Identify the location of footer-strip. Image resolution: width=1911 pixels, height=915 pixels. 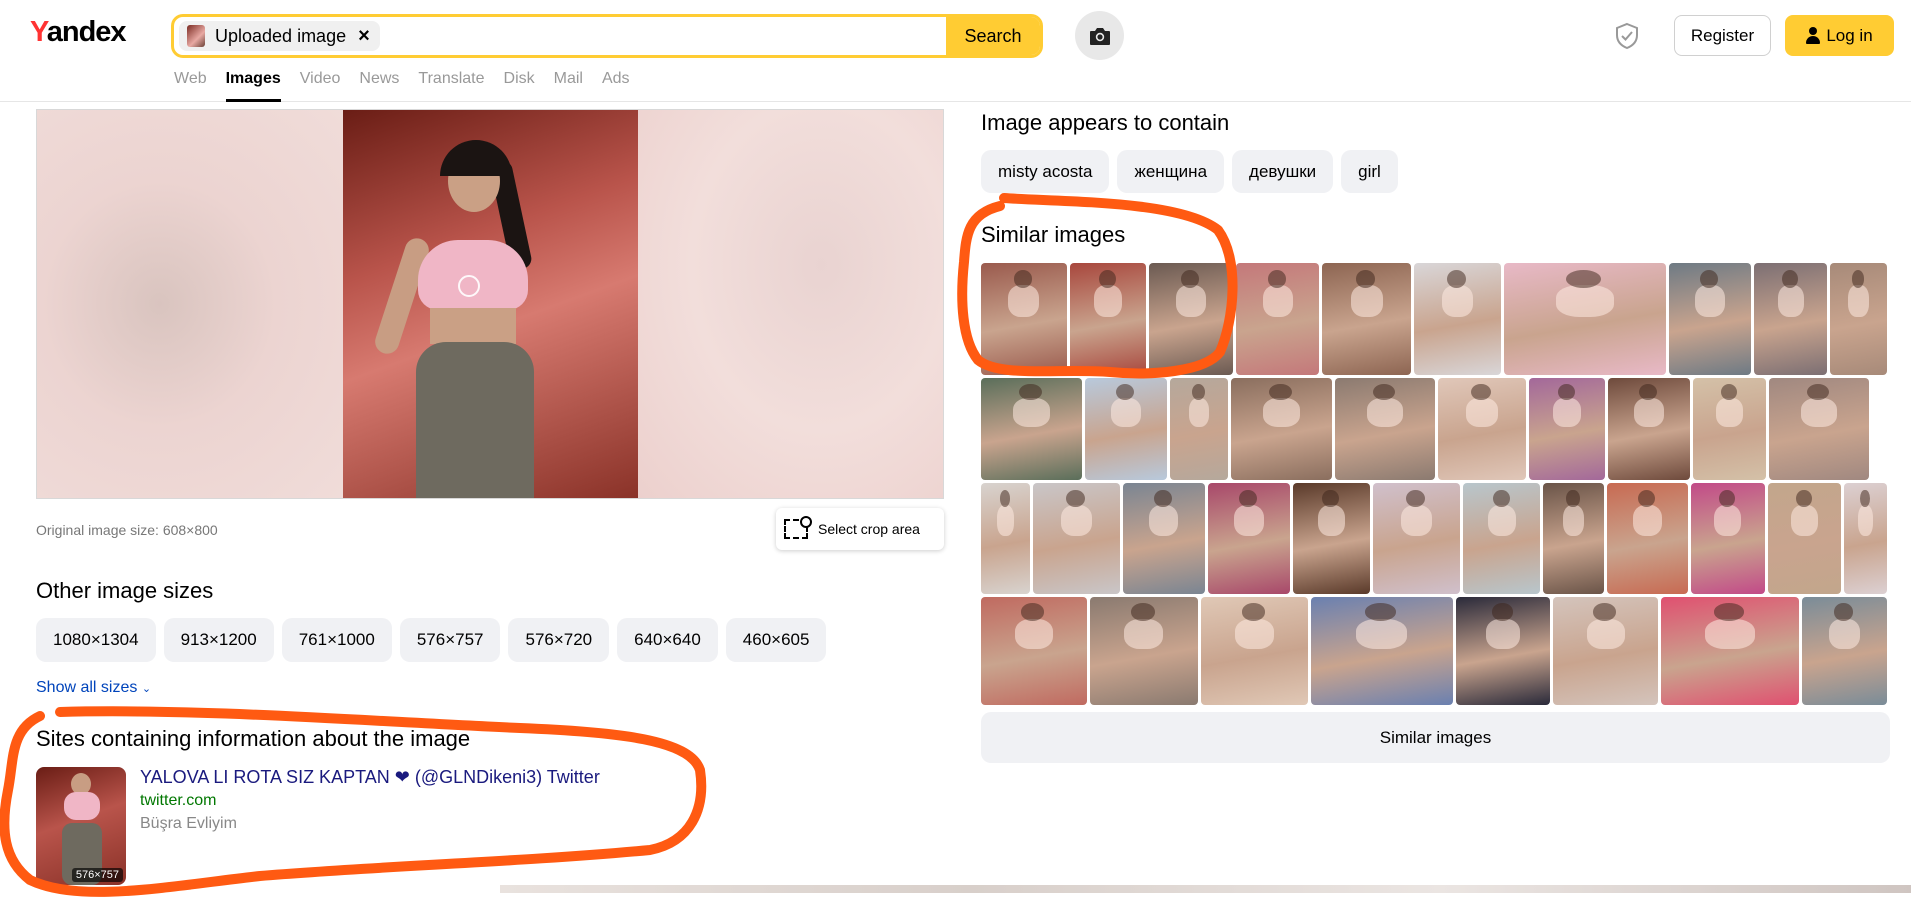
(1205, 889).